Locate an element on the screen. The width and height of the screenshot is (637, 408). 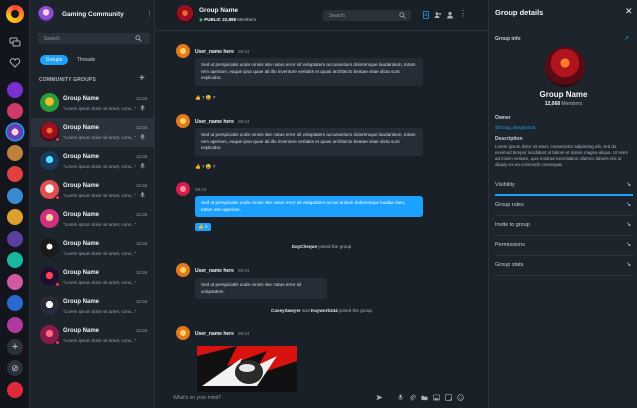
members-label: Members is located at coordinates (247, 19).